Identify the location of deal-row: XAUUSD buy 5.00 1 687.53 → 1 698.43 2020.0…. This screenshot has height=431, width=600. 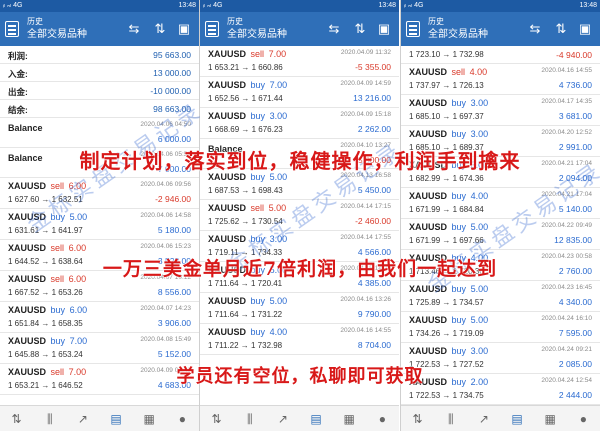
(299, 184).